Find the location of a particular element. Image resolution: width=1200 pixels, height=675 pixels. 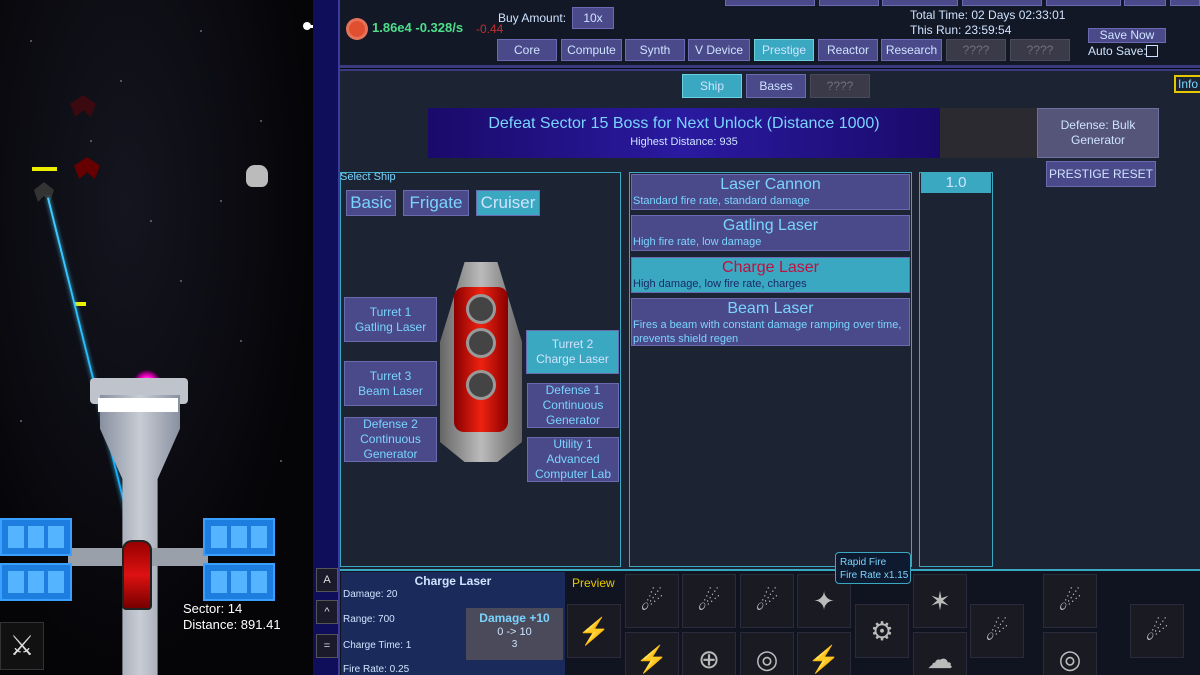

damage-upgrade-button: Damage +10 0 -> 10 3 is located at coordinates (514, 634).